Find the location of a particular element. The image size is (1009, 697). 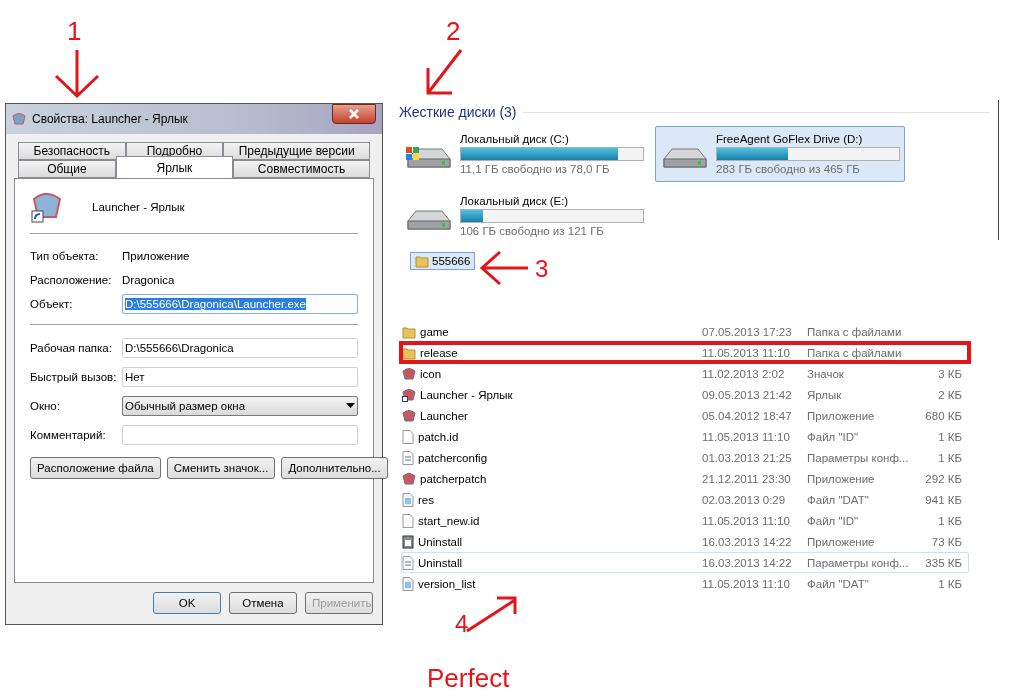

tab: Совместимость is located at coordinates (301, 169).